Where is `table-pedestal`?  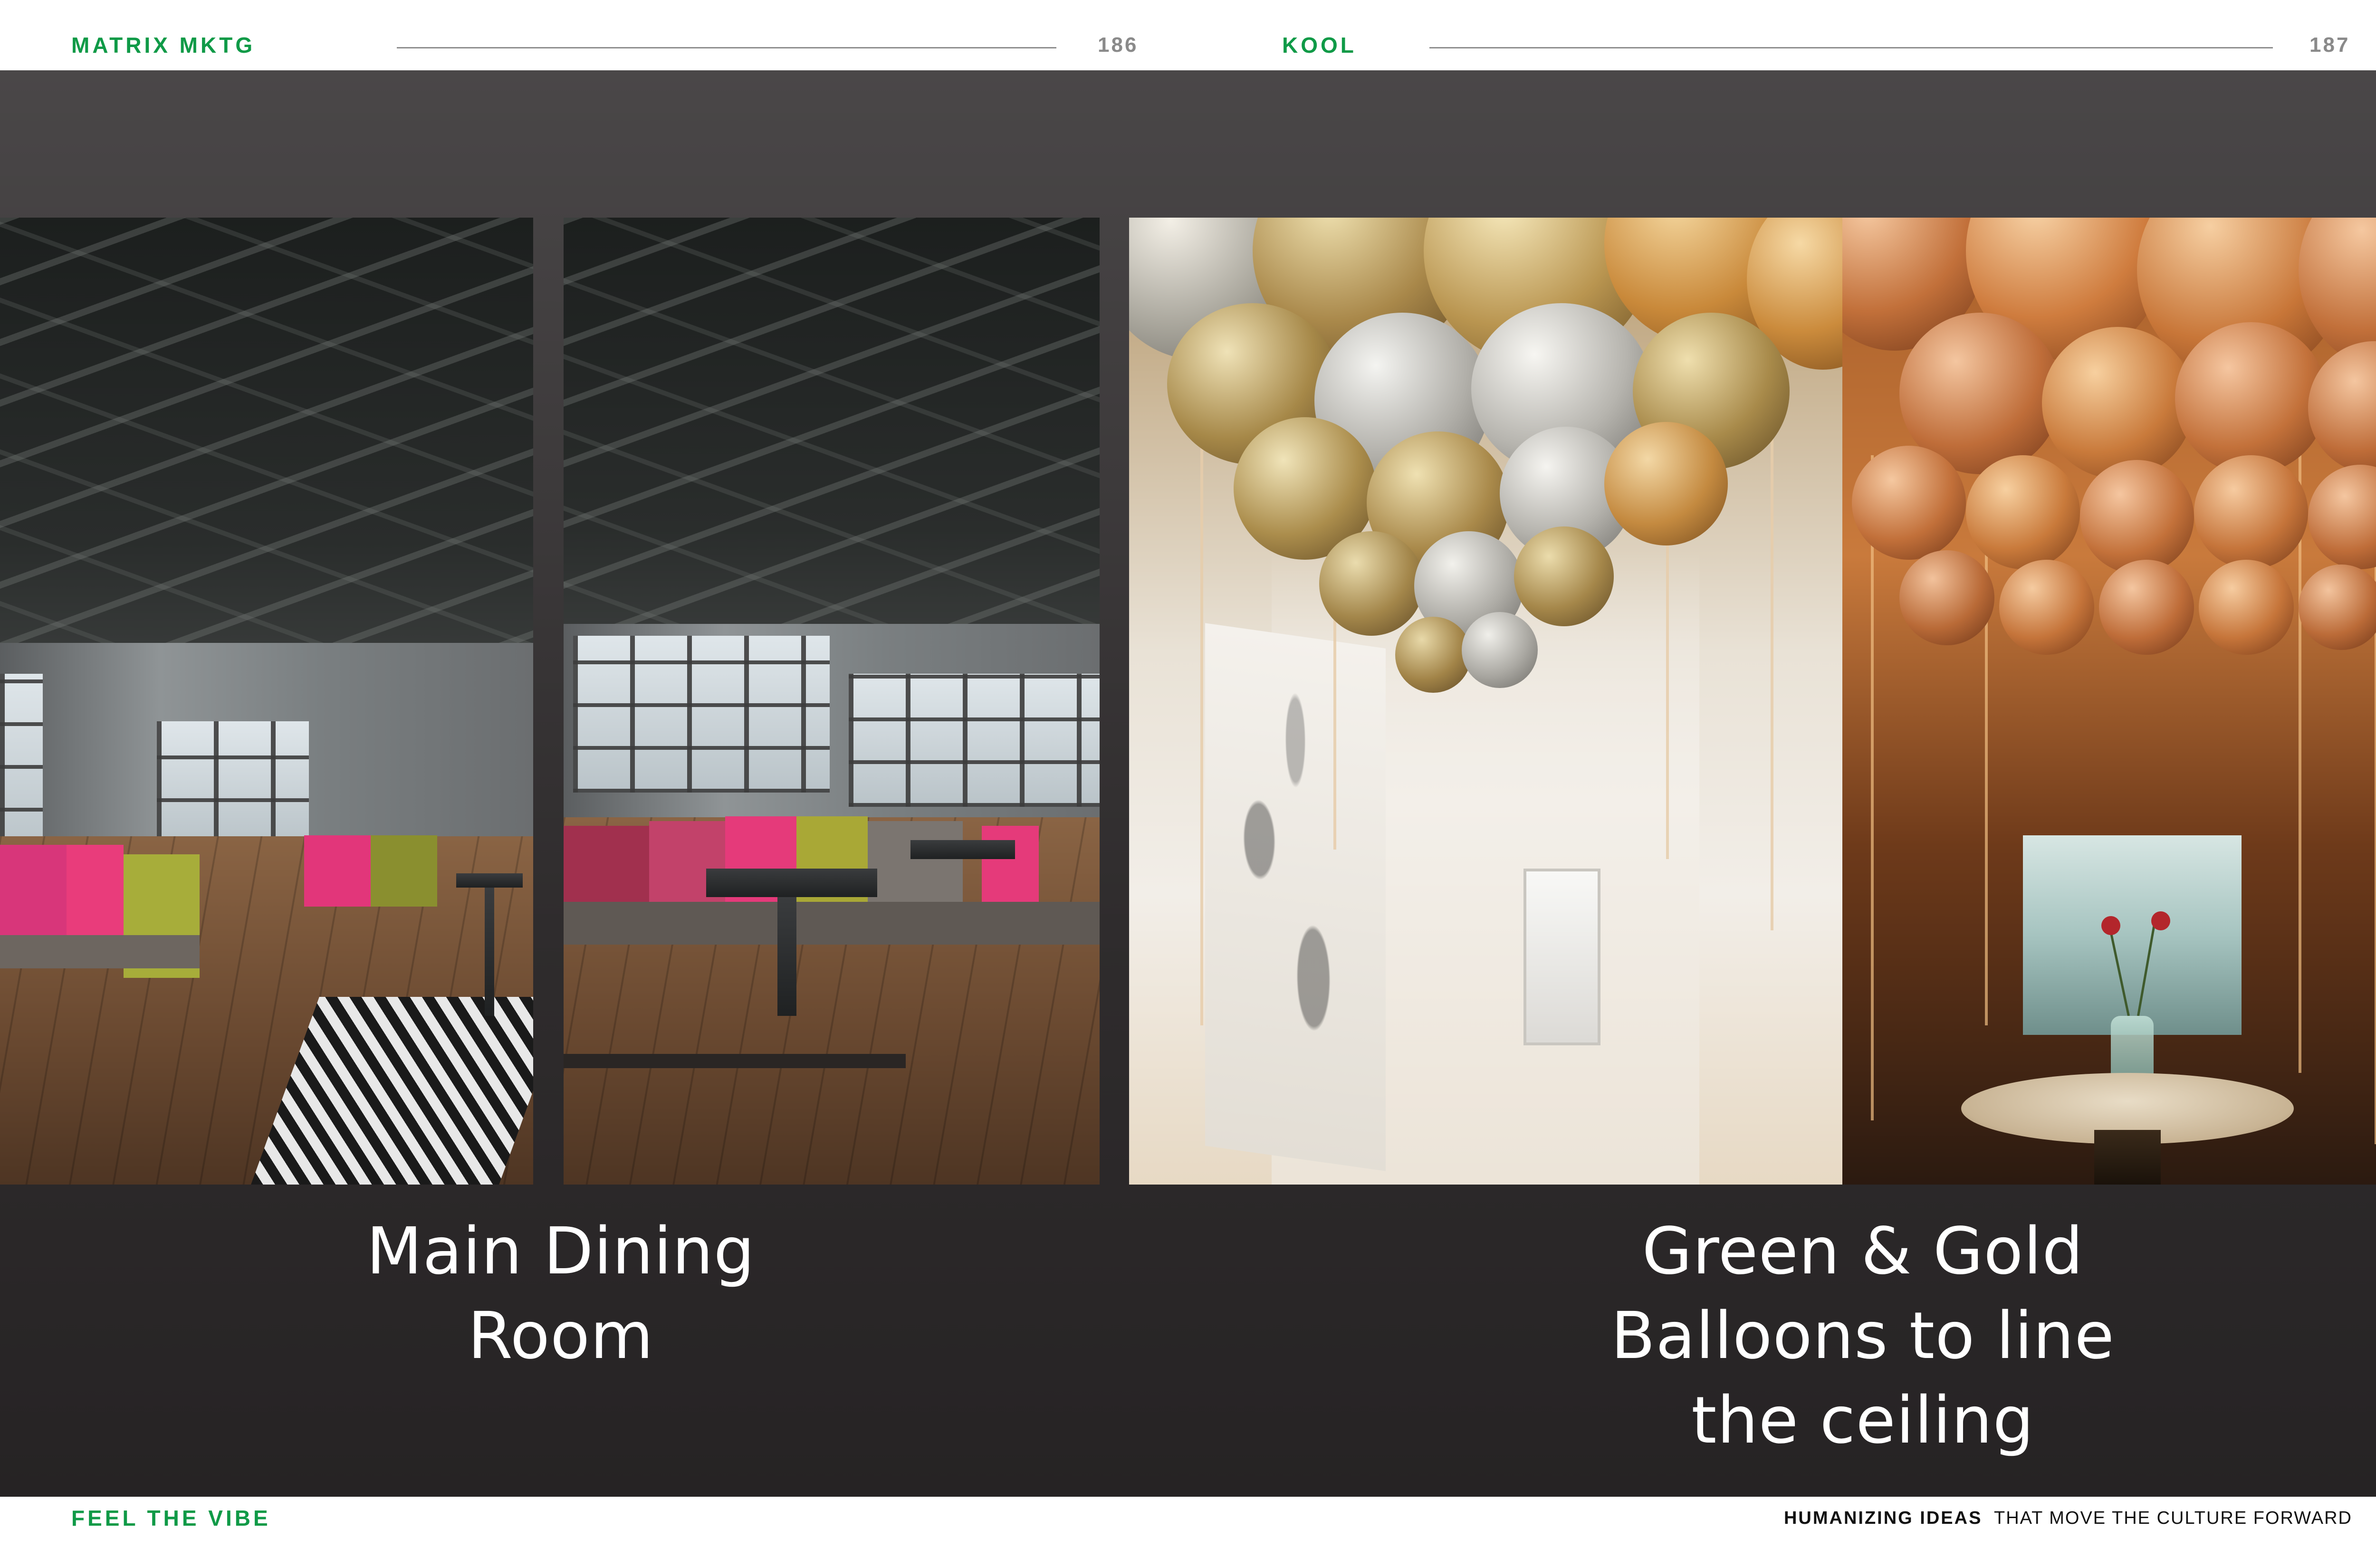 table-pedestal is located at coordinates (2127, 1157).